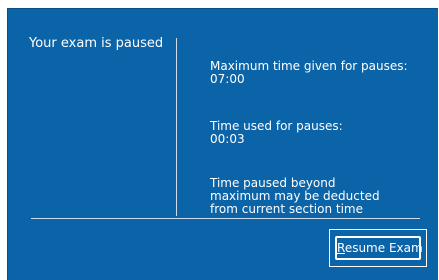 The width and height of the screenshot is (439, 280). What do you see at coordinates (96, 43) in the screenshot?
I see `paused-status-title: Your exam is paused` at bounding box center [96, 43].